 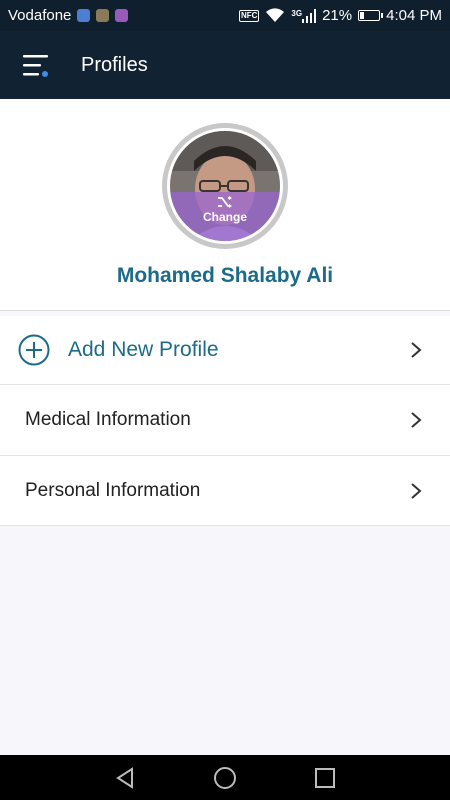 I want to click on add-circle-icon, so click(x=34, y=350).